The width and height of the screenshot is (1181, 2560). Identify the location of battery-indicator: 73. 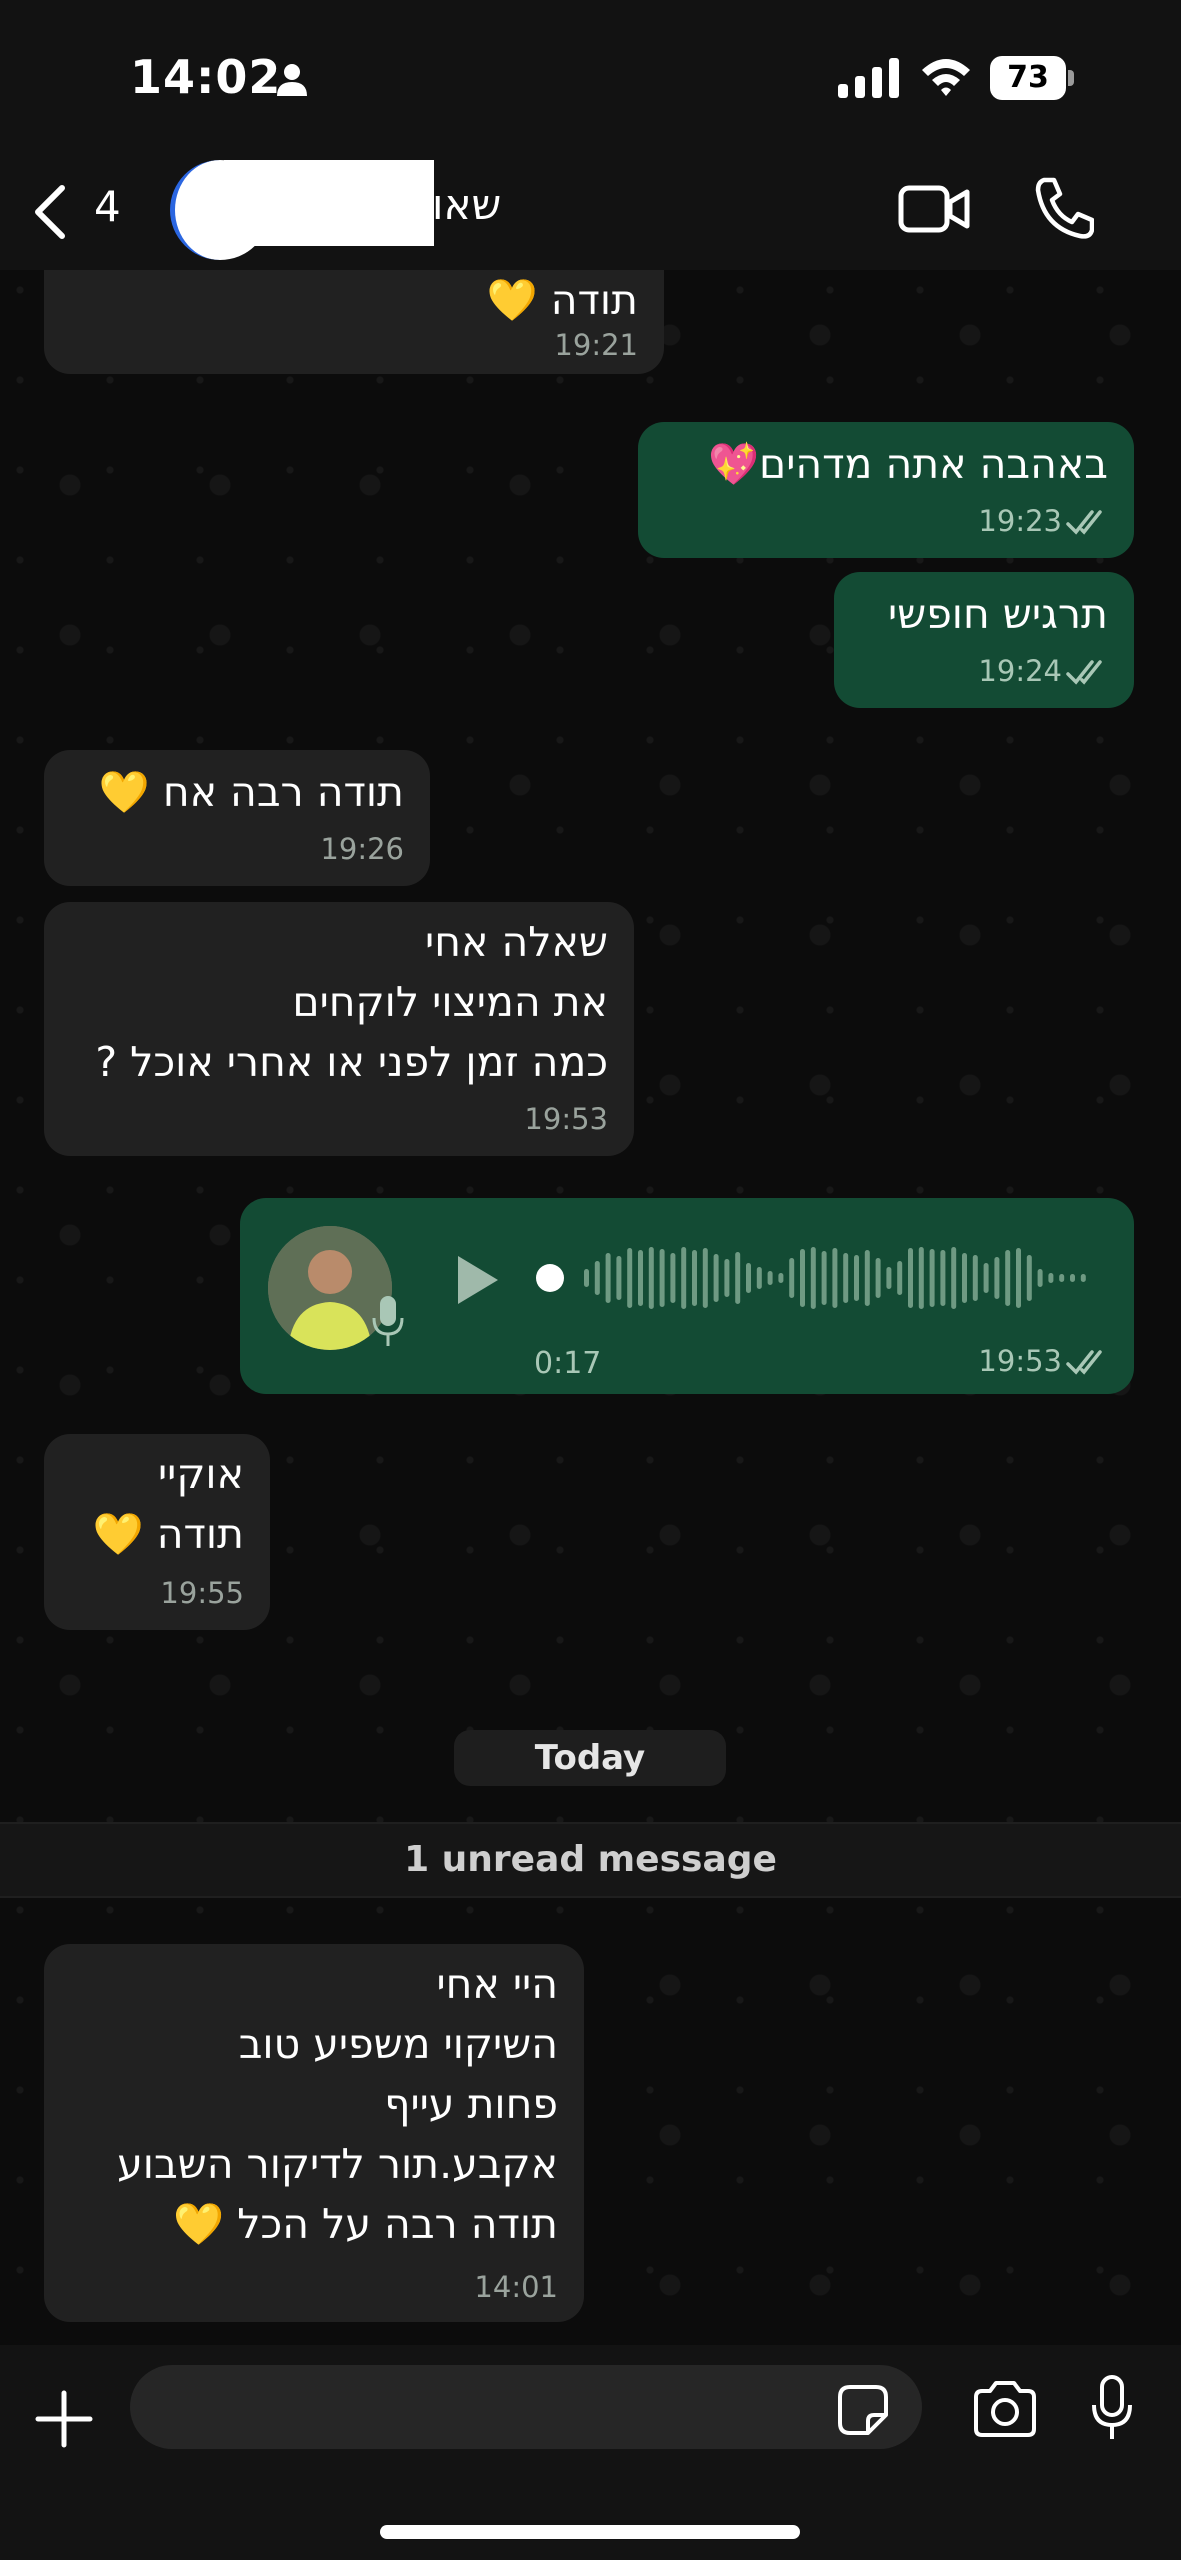
(1033, 78).